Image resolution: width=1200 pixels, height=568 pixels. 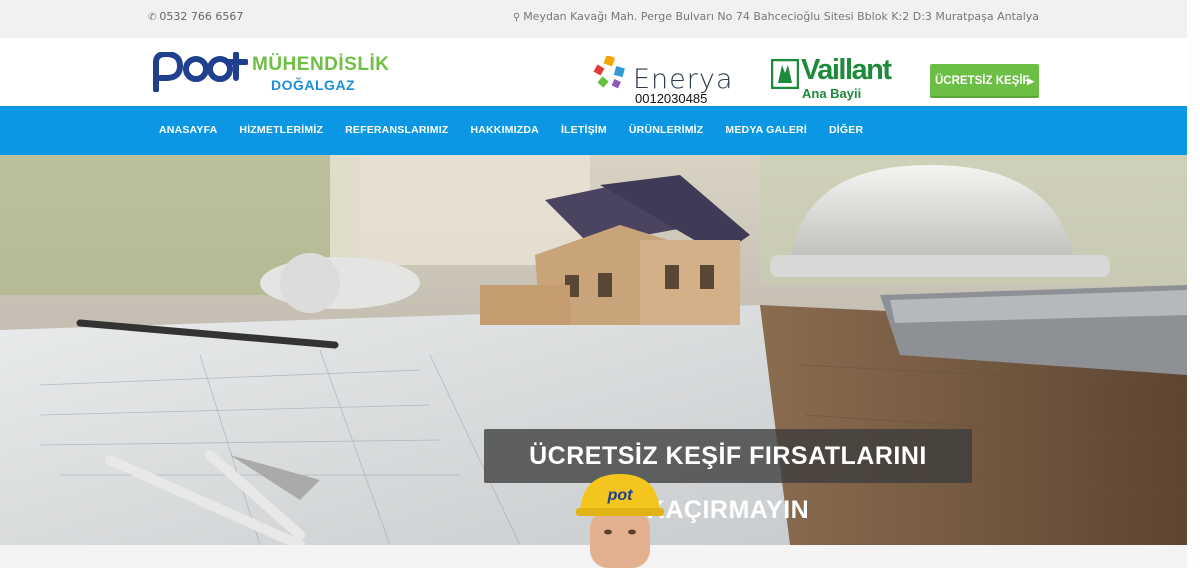 I want to click on play-arrow-icon: ▶, so click(x=1030, y=81).